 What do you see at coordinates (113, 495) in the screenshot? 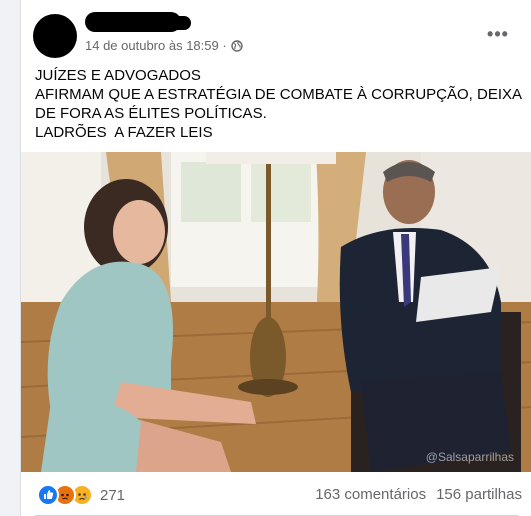
I see `reaction-count: 271` at bounding box center [113, 495].